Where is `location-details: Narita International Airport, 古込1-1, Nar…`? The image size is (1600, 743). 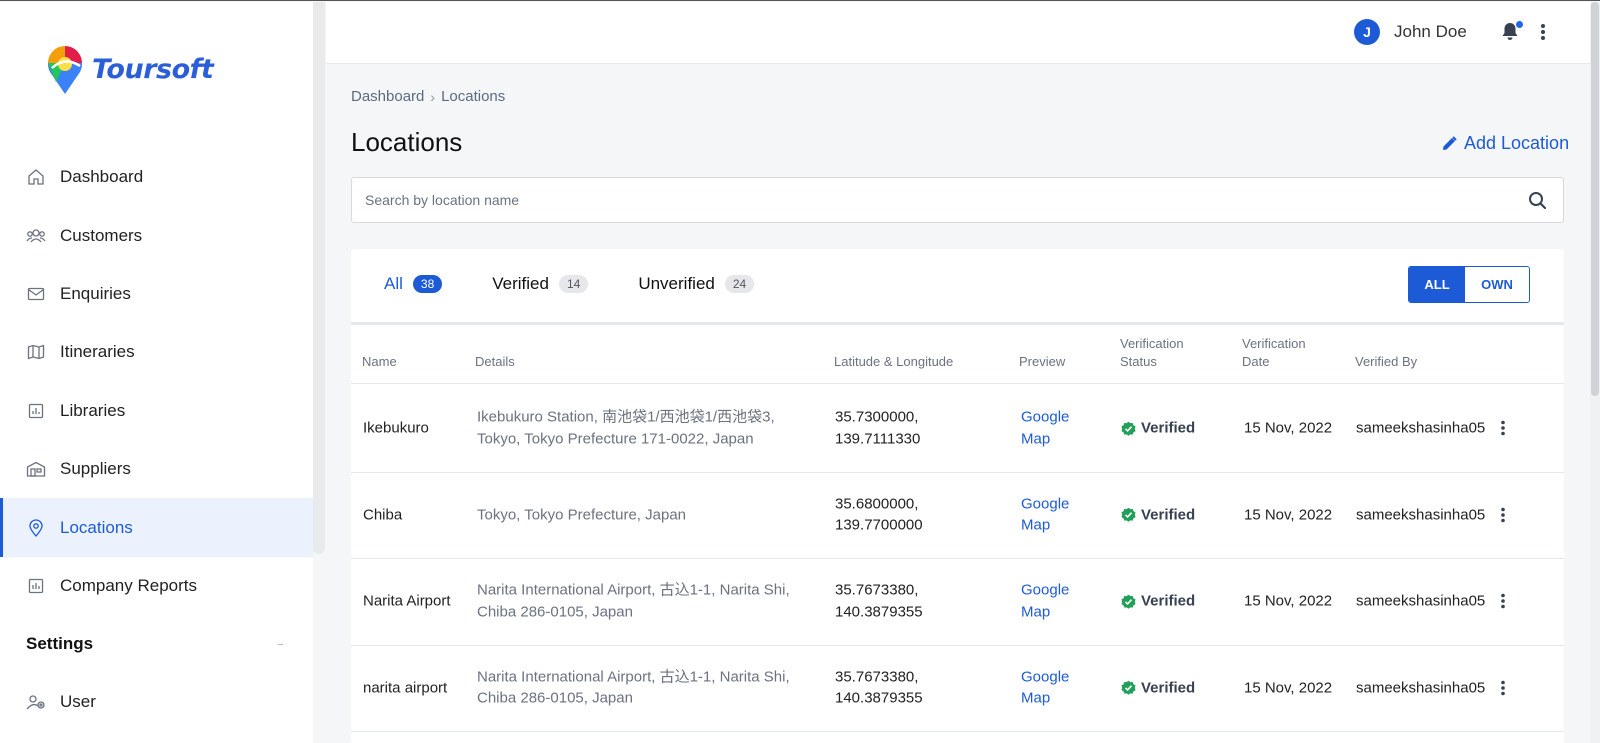
location-details: Narita International Airport, 古込1-1, Nar… is located at coordinates (633, 601).